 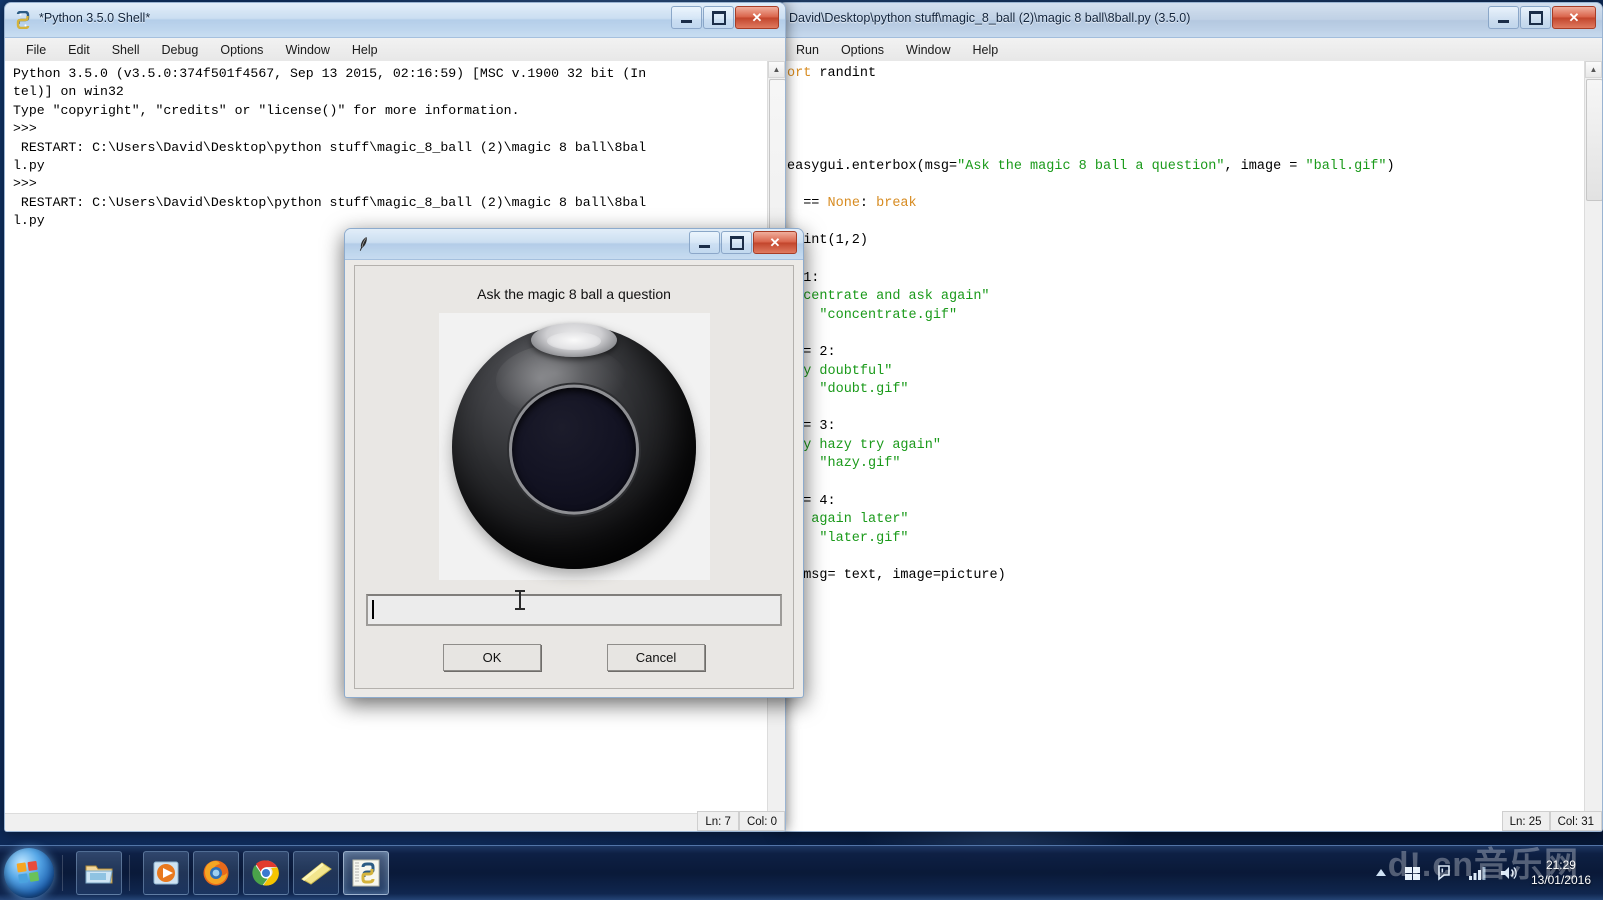 I want to click on taskbar-item-python-idle, so click(x=366, y=873).